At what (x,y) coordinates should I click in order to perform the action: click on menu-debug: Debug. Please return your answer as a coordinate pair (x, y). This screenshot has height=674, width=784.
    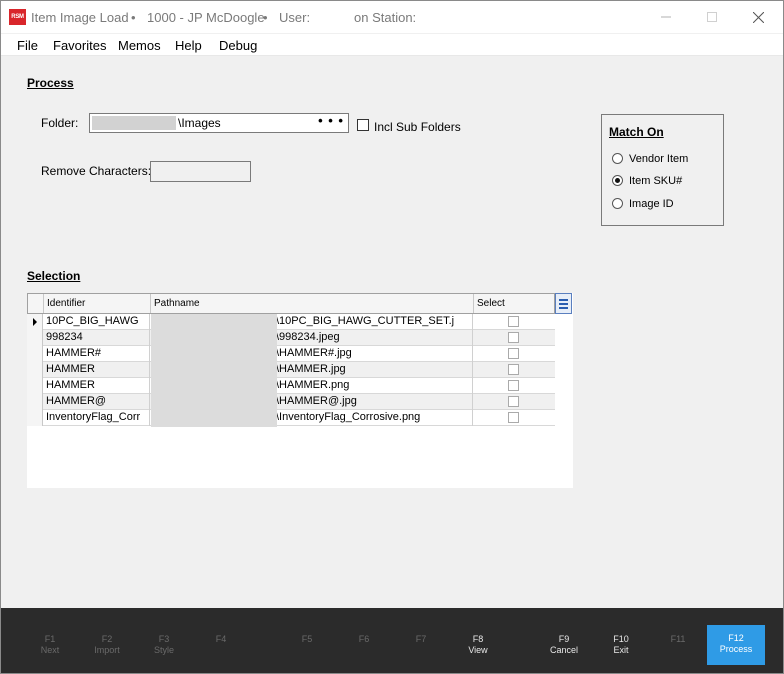
    Looking at the image, I should click on (238, 45).